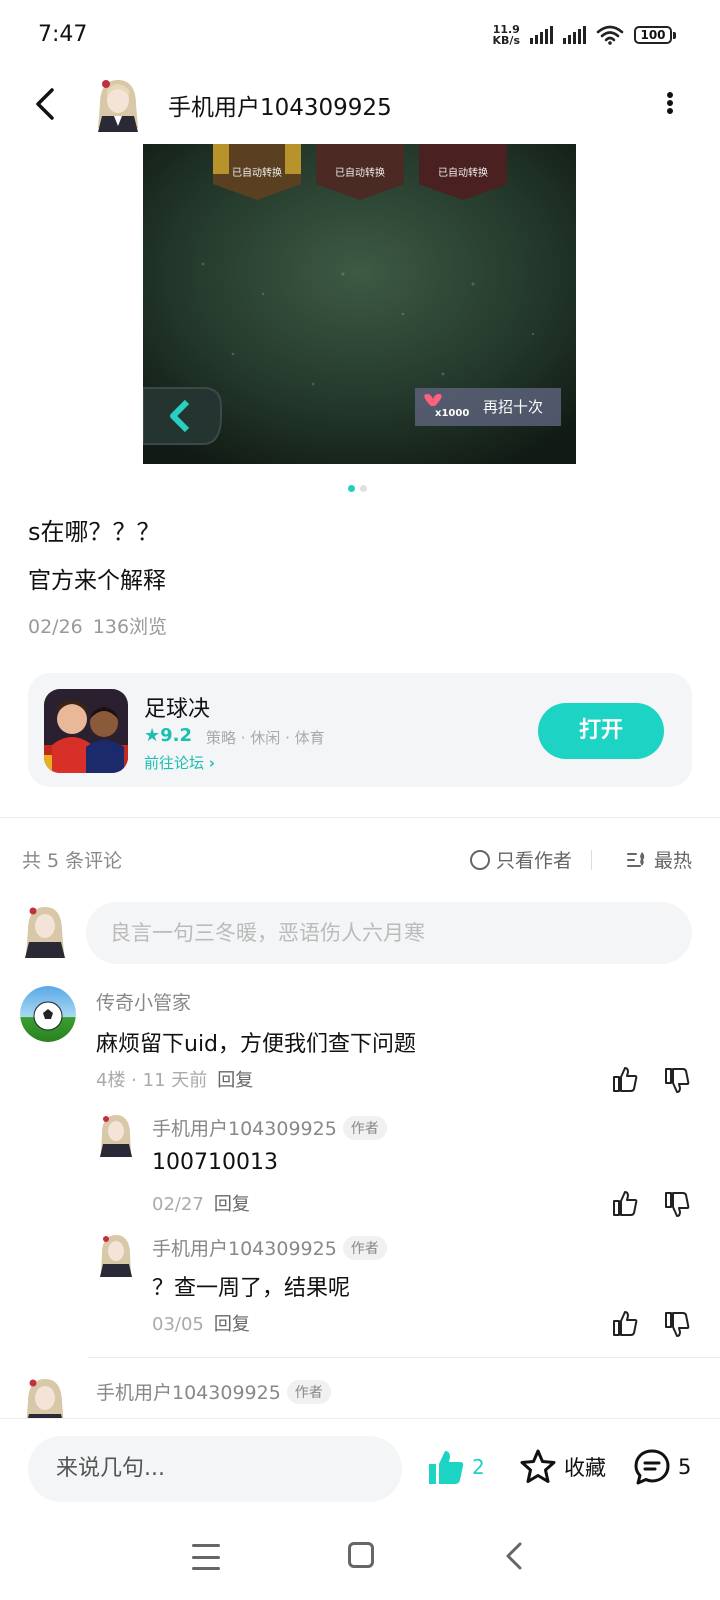 The height and width of the screenshot is (1600, 720). I want to click on status-icons: 11.9 KB/s 100, so click(584, 35).